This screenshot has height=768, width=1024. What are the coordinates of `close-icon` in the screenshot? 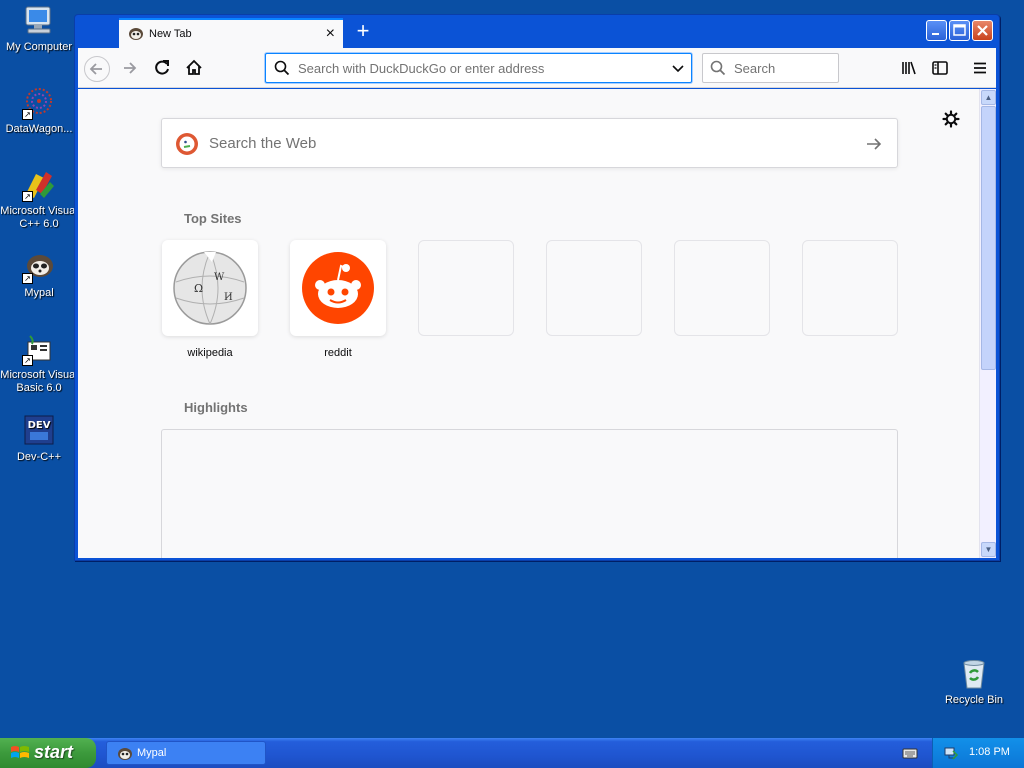 It's located at (982, 30).